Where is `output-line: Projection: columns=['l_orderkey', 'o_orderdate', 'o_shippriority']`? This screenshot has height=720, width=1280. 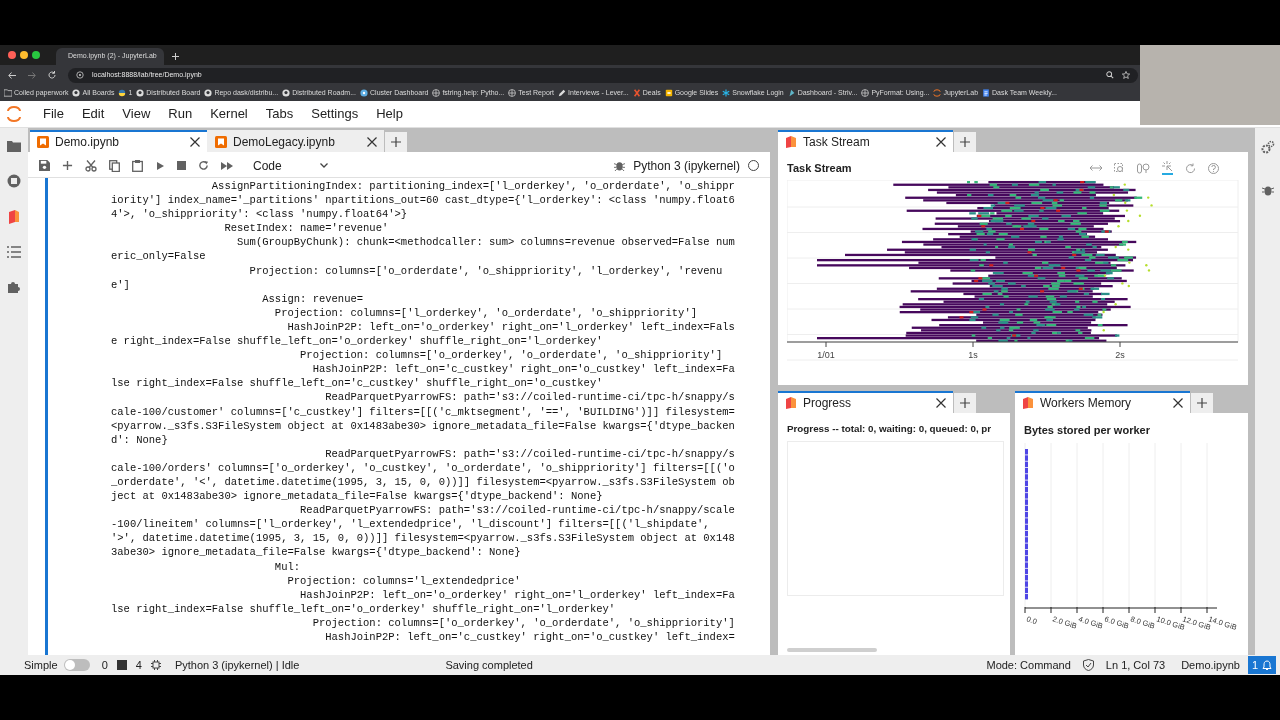
output-line: Projection: columns=['l_orderkey', 'o_orderdate', 'o_shippriority'] is located at coordinates (485, 312).